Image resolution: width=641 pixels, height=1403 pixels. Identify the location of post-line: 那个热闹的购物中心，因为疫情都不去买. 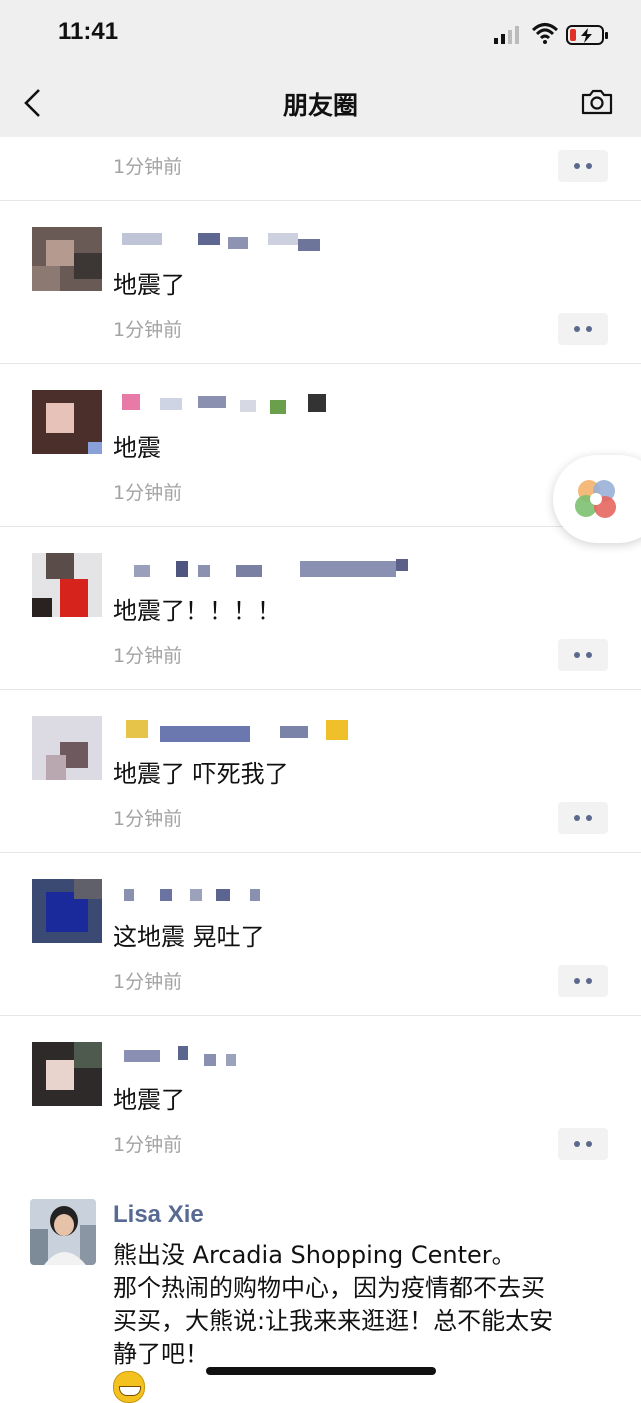
(329, 1288).